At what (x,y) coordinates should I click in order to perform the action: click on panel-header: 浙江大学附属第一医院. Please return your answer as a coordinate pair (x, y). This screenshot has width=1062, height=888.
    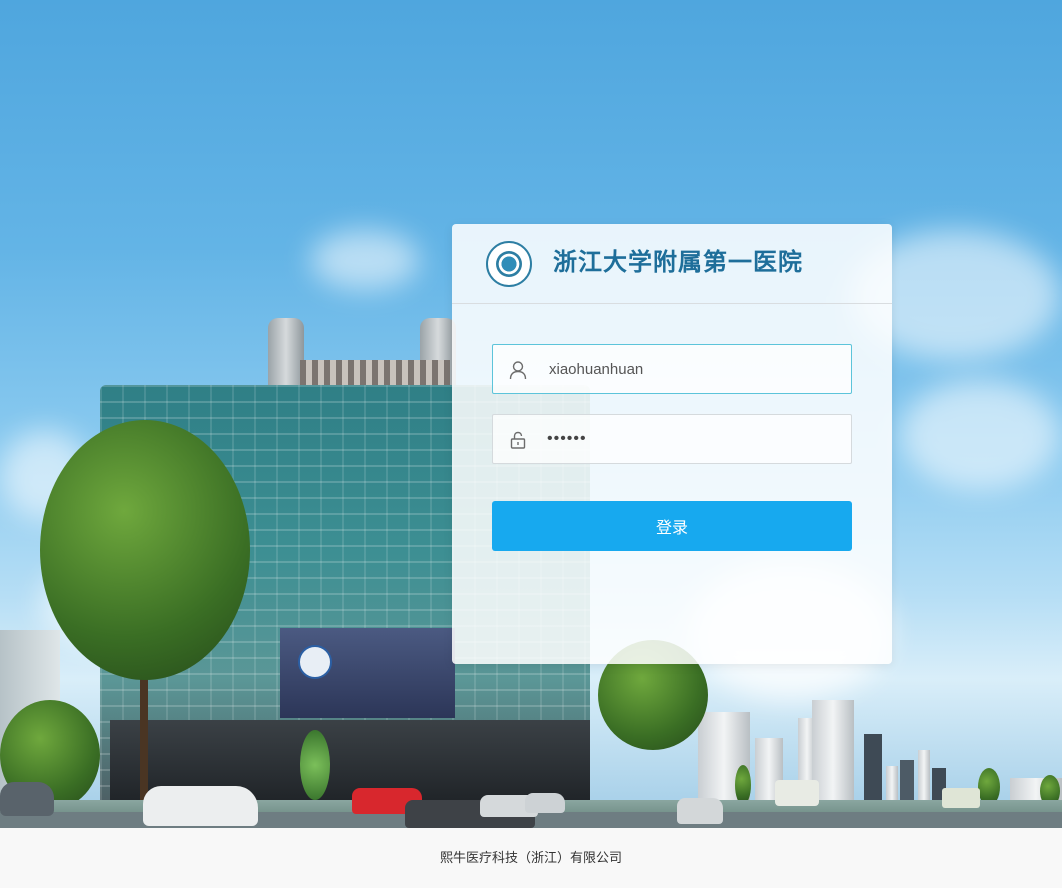
    Looking at the image, I should click on (672, 264).